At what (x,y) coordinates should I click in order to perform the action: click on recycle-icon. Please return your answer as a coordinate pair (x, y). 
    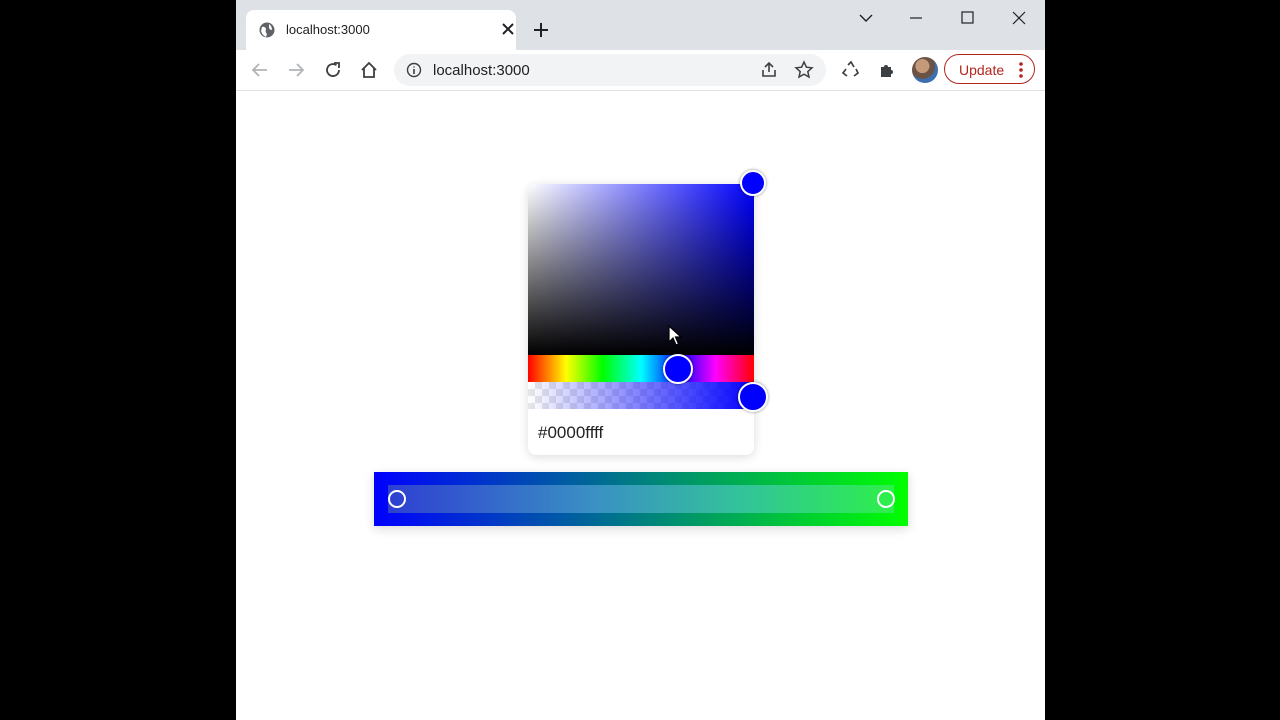
    Looking at the image, I should click on (851, 70).